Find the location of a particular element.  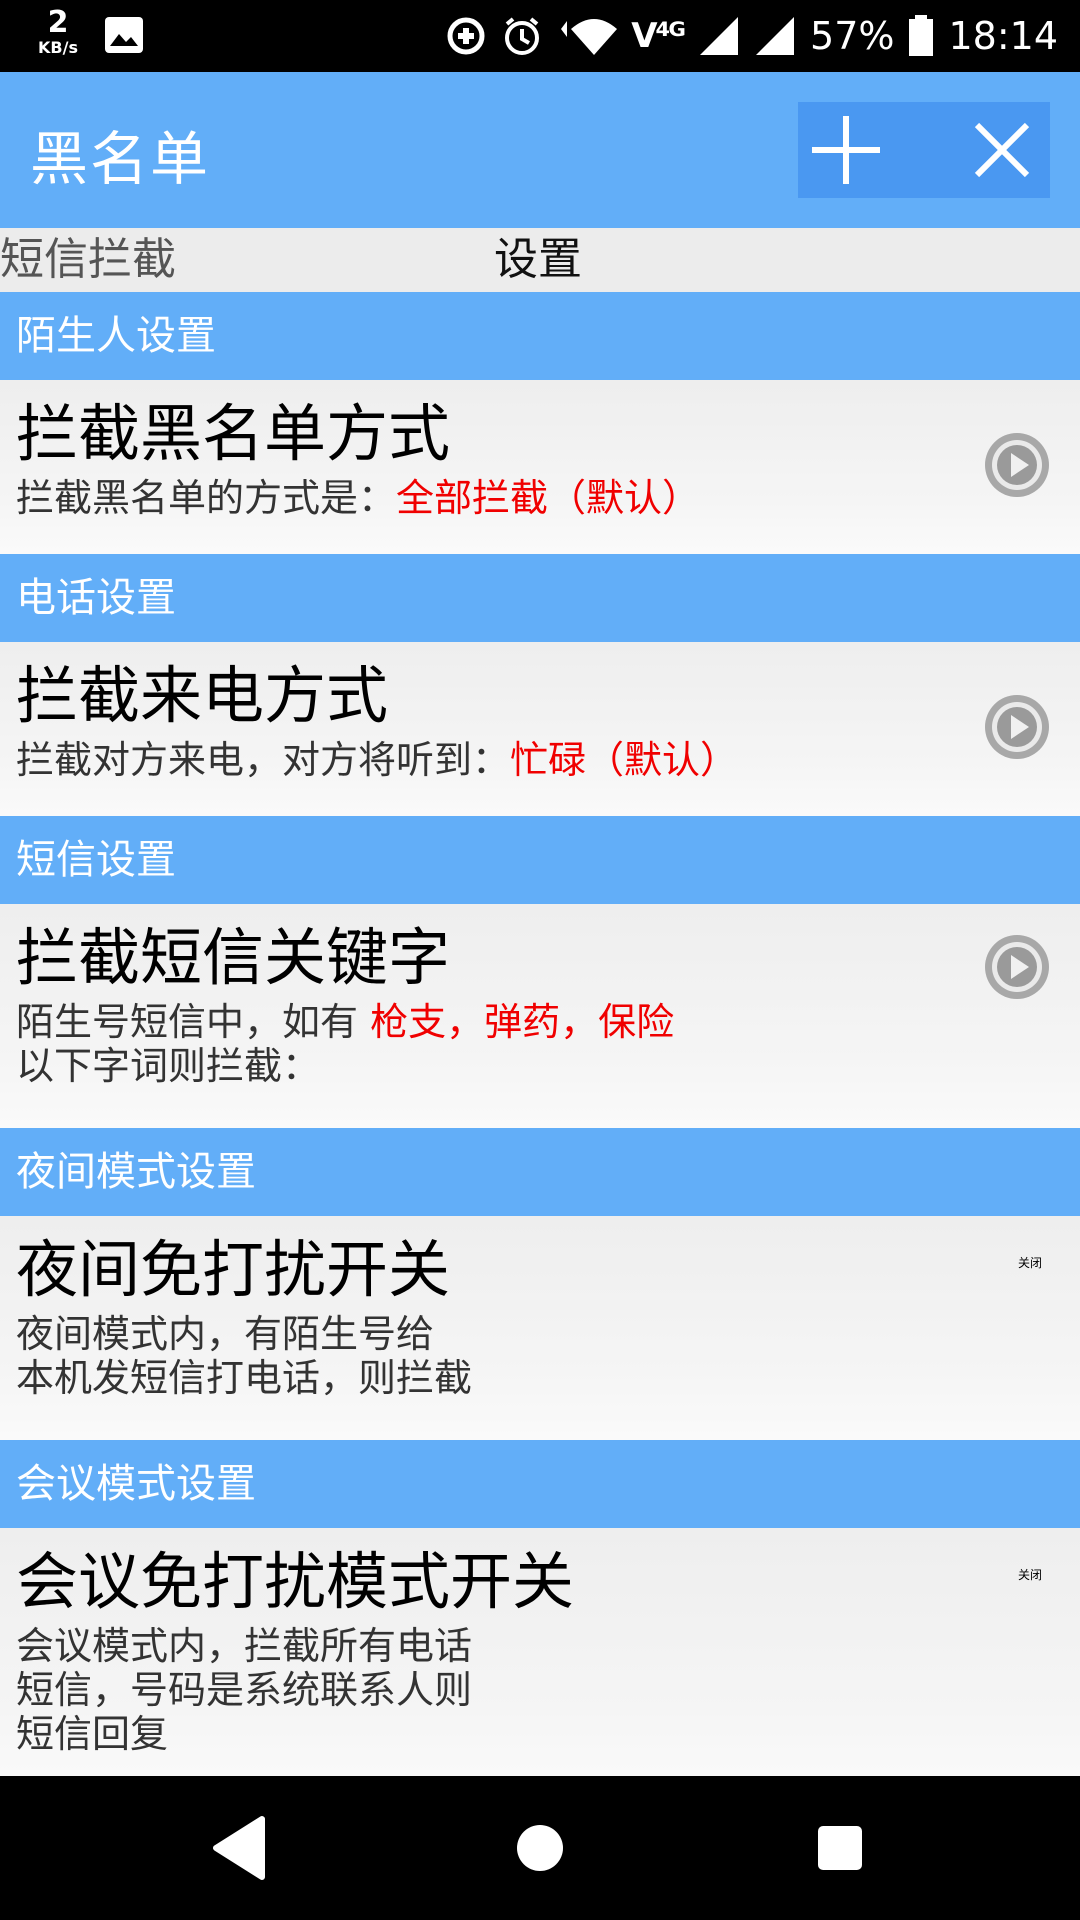

close-icon is located at coordinates (1002, 150).